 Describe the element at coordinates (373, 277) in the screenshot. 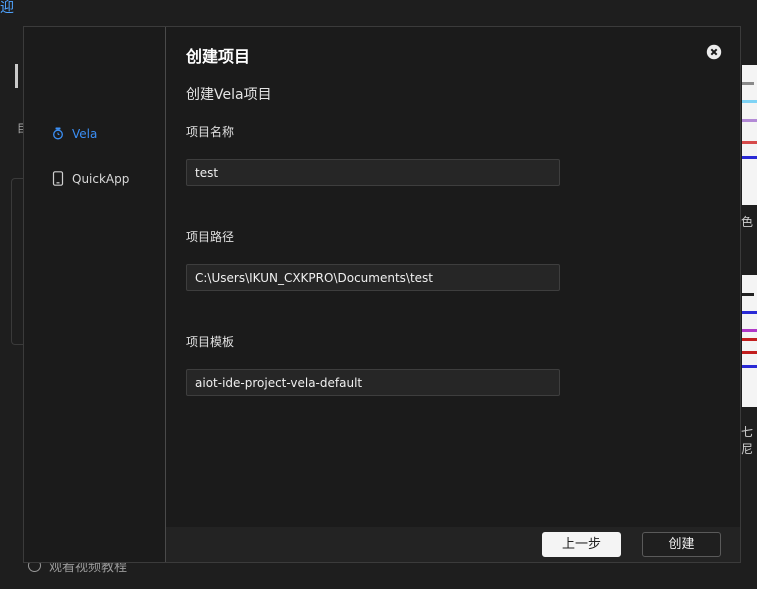

I see `project-path-input` at that location.